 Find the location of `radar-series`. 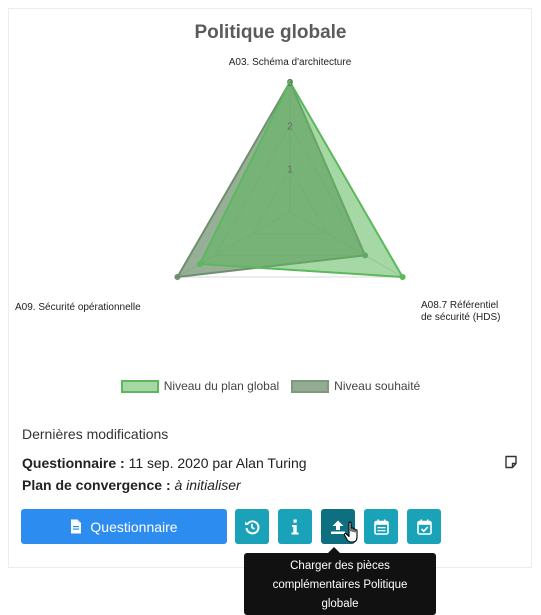

radar-series is located at coordinates (290, 179).